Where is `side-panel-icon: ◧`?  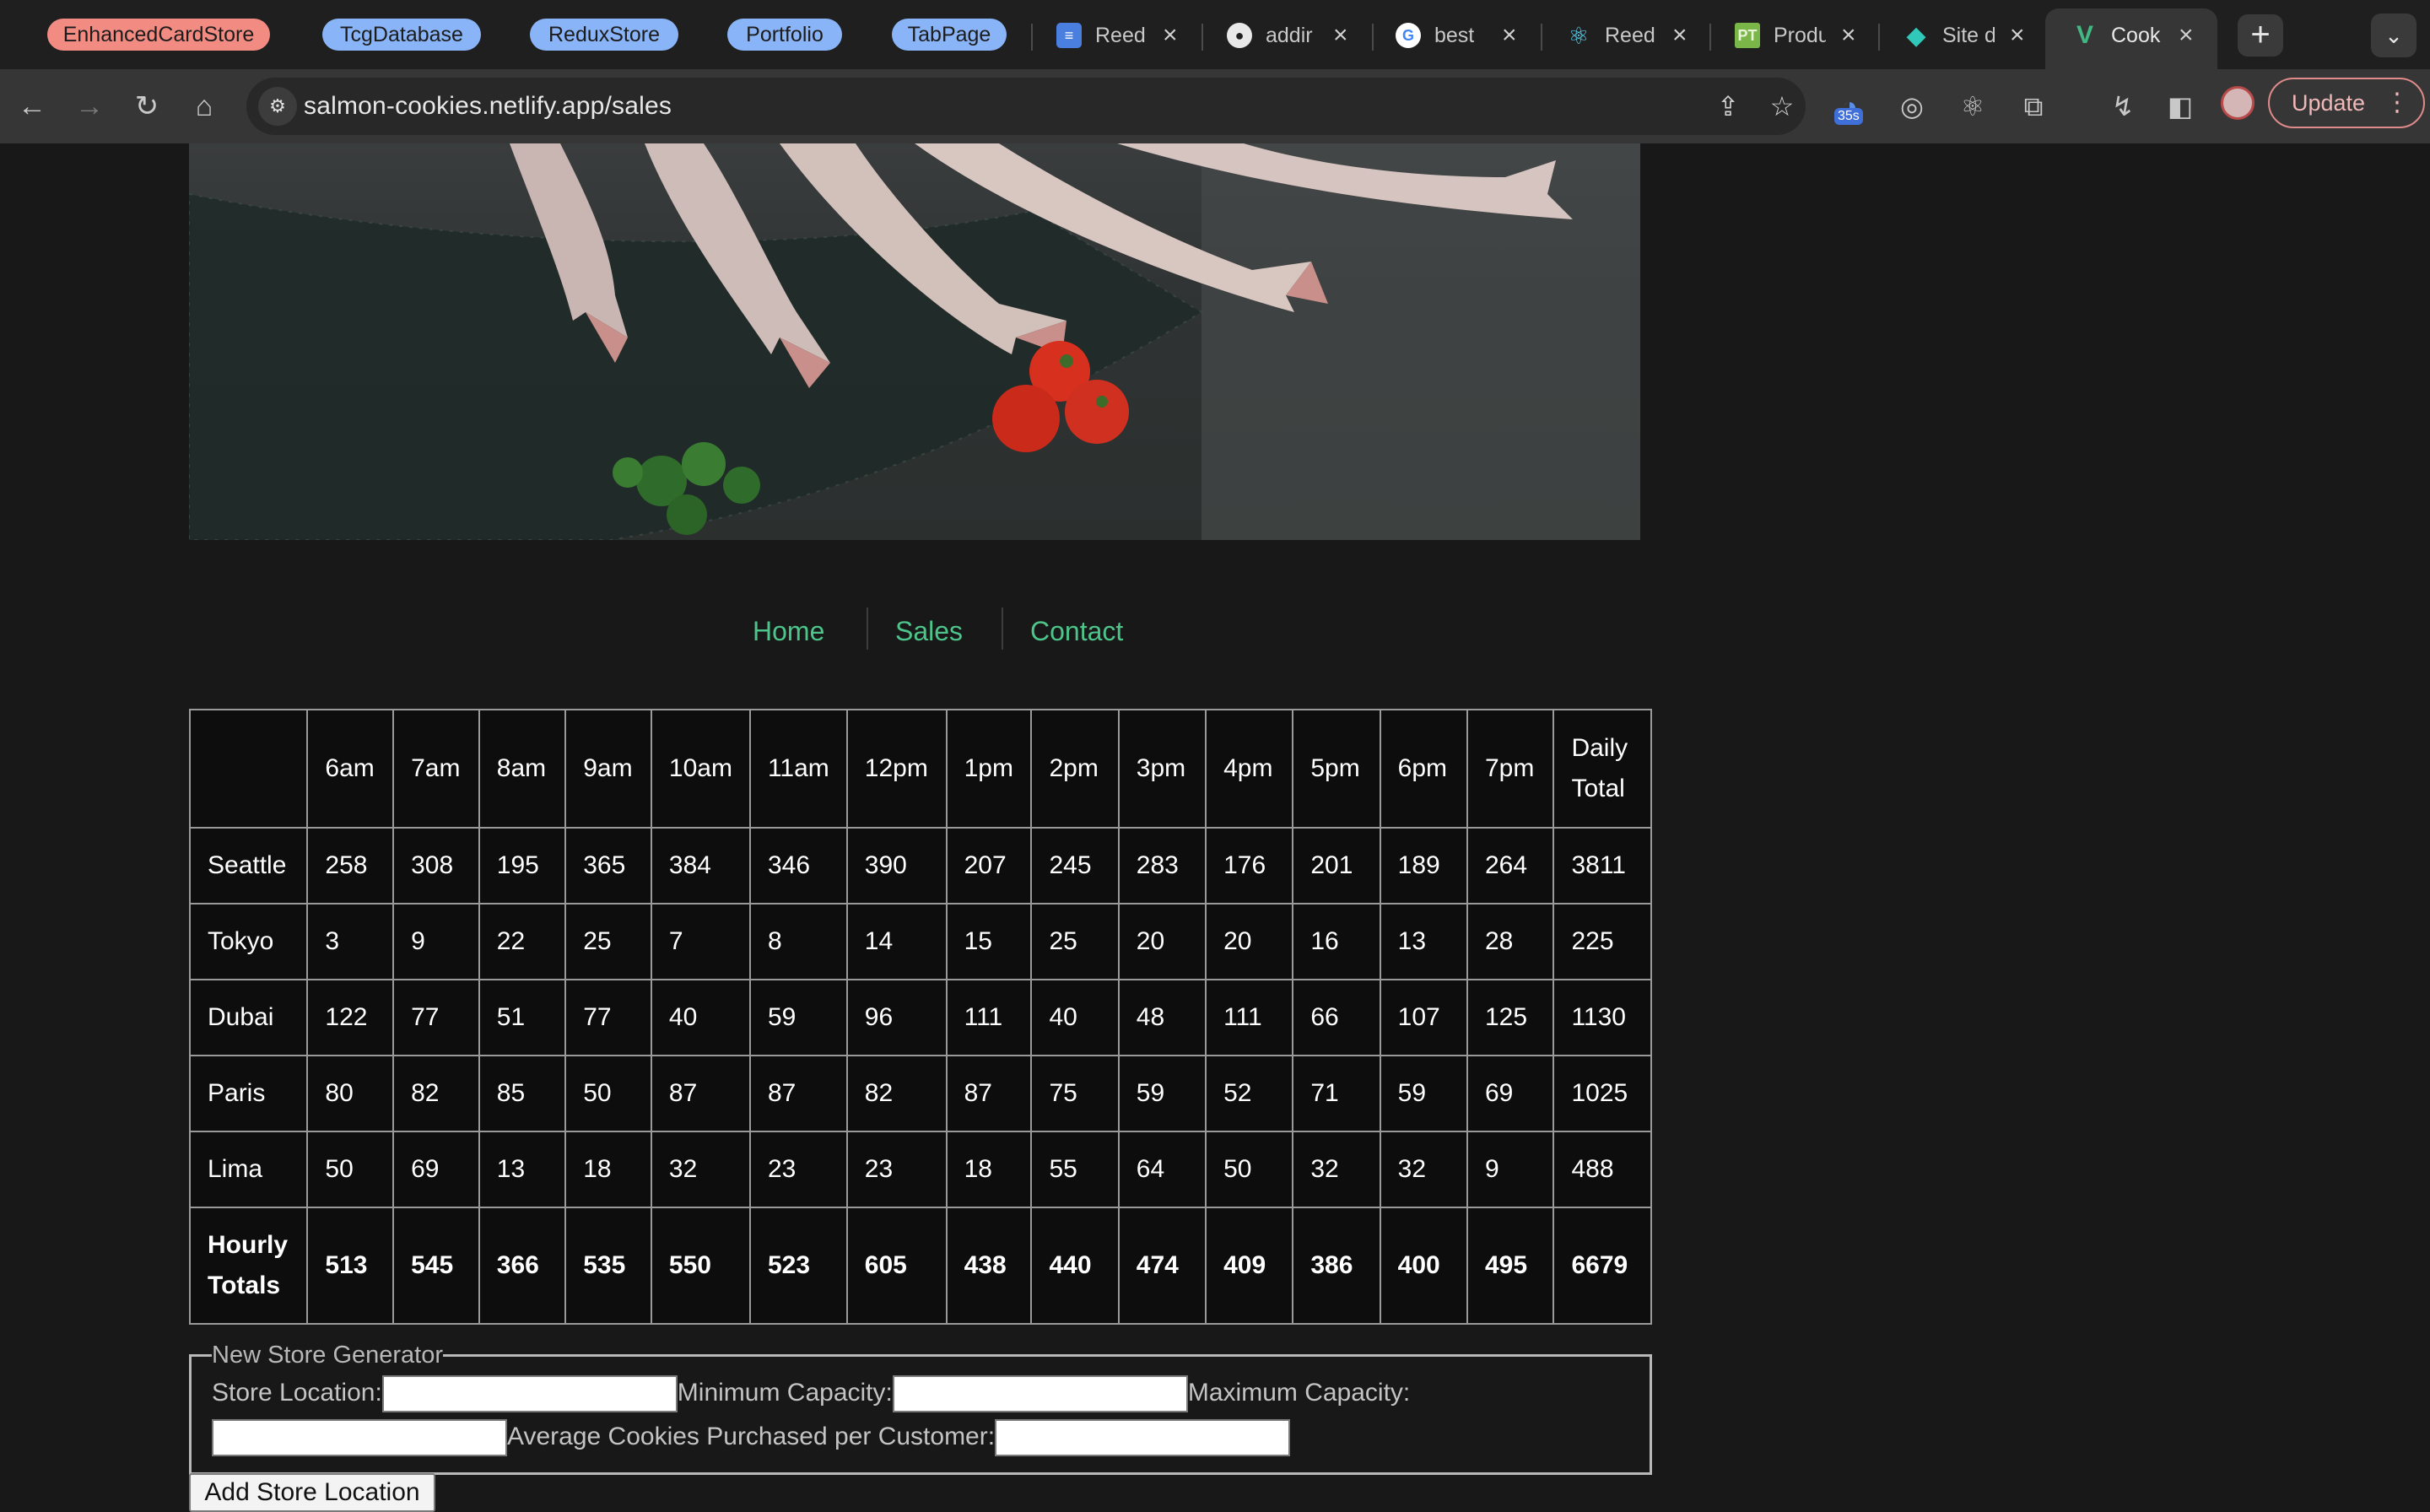 side-panel-icon: ◧ is located at coordinates (2180, 106).